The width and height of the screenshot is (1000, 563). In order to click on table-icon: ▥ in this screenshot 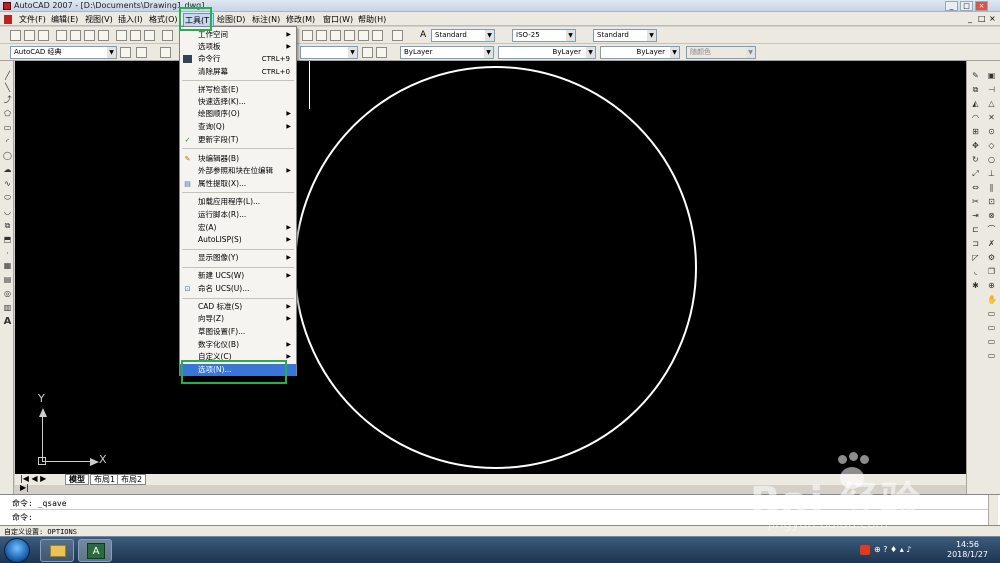, I will do `click(7, 307)`.